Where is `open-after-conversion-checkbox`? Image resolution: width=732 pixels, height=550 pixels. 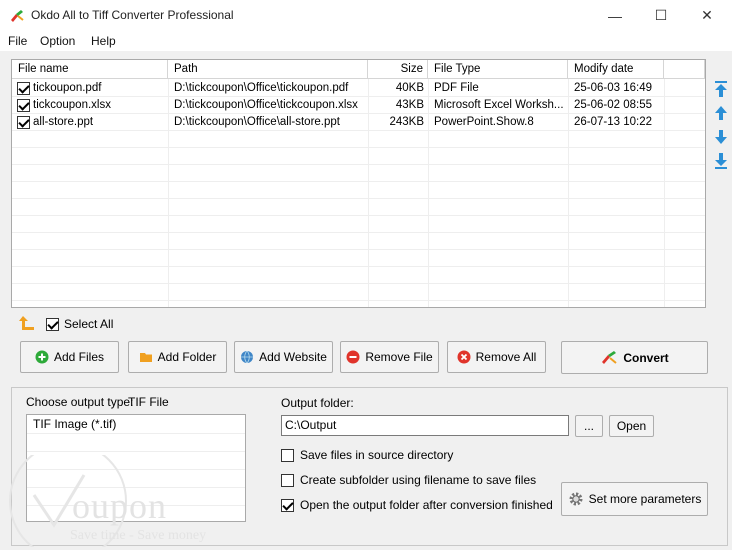 open-after-conversion-checkbox is located at coordinates (287, 505).